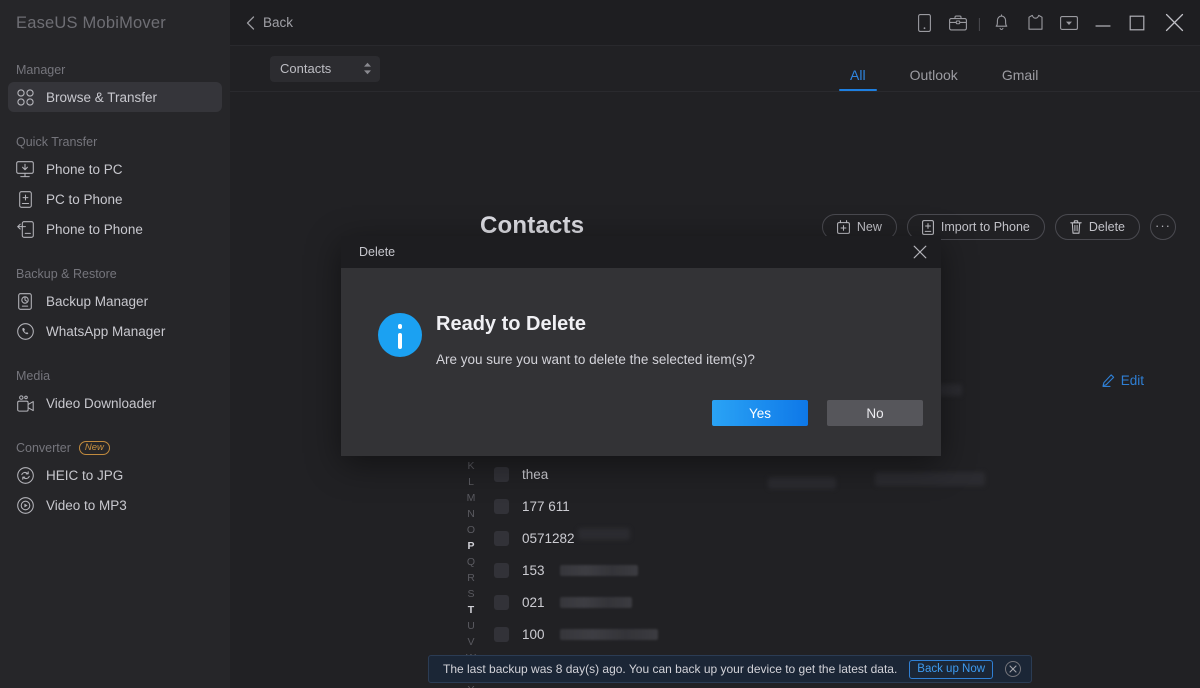 The image size is (1200, 688). What do you see at coordinates (261, 22) in the screenshot?
I see `back-button: Back` at bounding box center [261, 22].